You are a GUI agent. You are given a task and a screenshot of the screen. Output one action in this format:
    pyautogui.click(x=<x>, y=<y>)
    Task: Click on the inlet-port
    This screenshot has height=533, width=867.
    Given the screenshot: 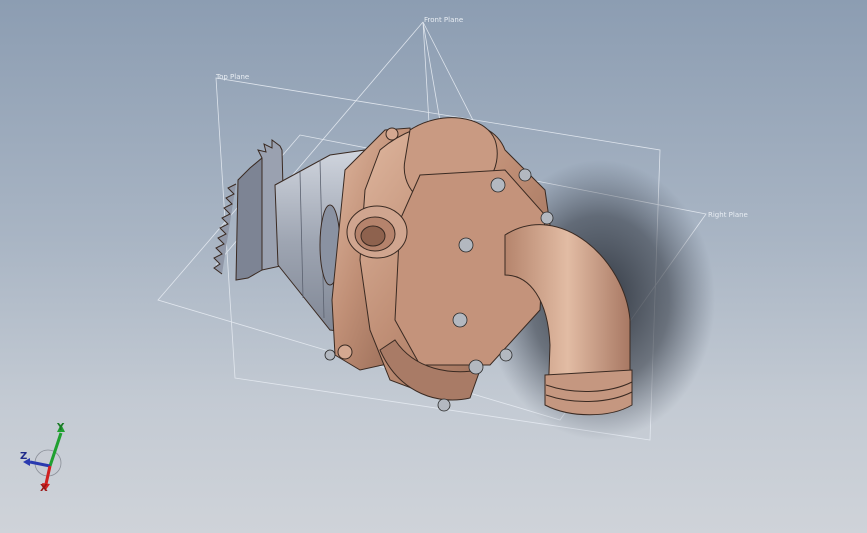 What is the action you would take?
    pyautogui.click(x=377, y=232)
    